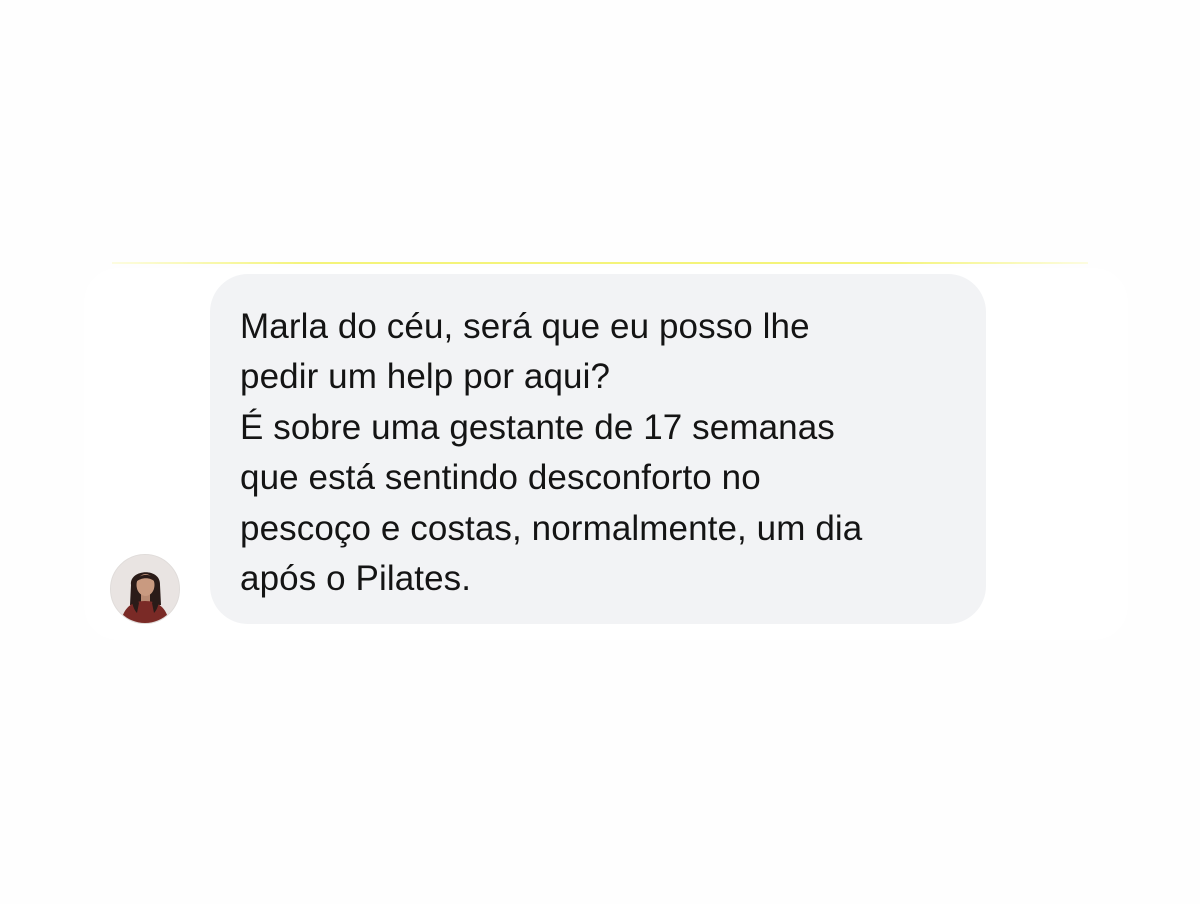 The width and height of the screenshot is (1200, 904). I want to click on message-text-line: pedir um help por aqui?, so click(425, 377).